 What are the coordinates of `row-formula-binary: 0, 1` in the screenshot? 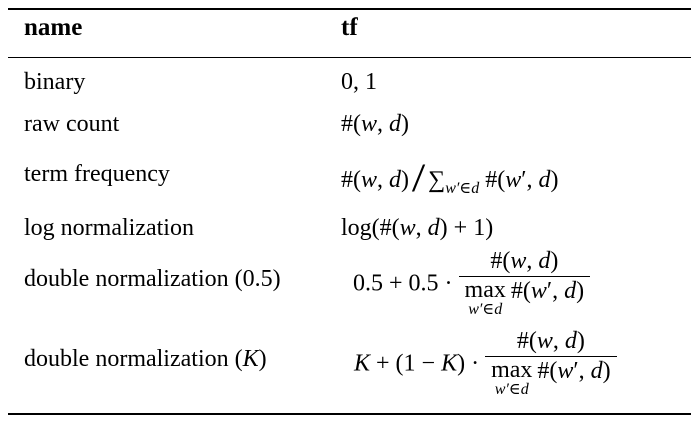 It's located at (359, 82).